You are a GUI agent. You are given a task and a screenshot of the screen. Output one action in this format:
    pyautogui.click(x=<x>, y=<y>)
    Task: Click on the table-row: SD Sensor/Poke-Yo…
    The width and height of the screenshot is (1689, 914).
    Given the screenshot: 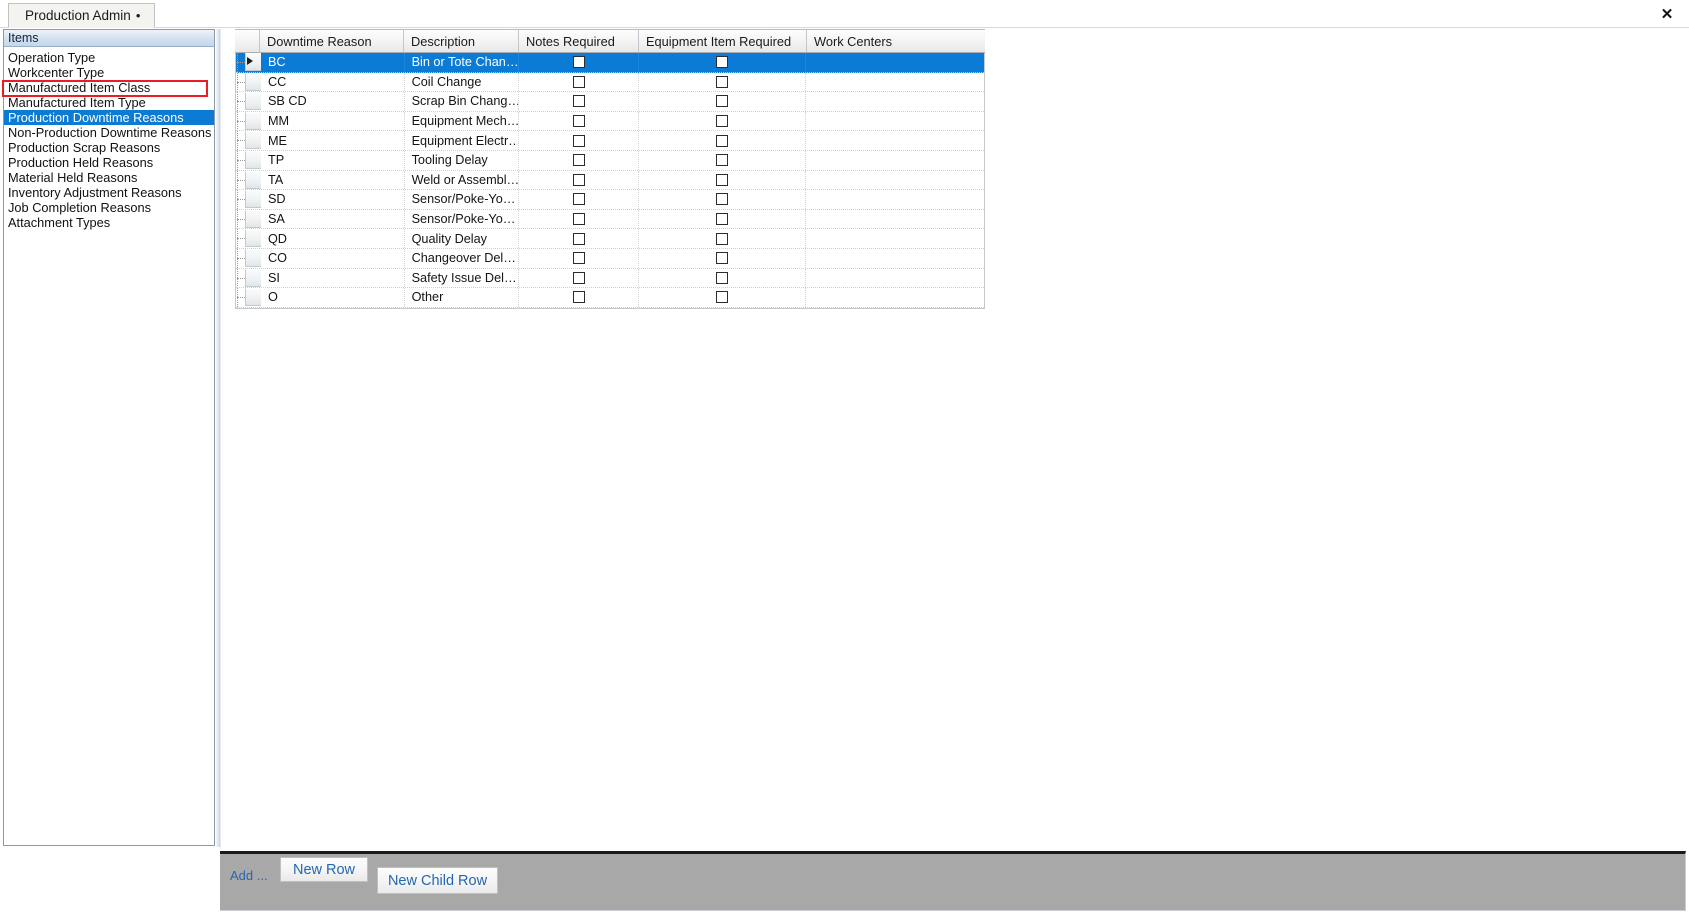 What is the action you would take?
    pyautogui.click(x=610, y=200)
    